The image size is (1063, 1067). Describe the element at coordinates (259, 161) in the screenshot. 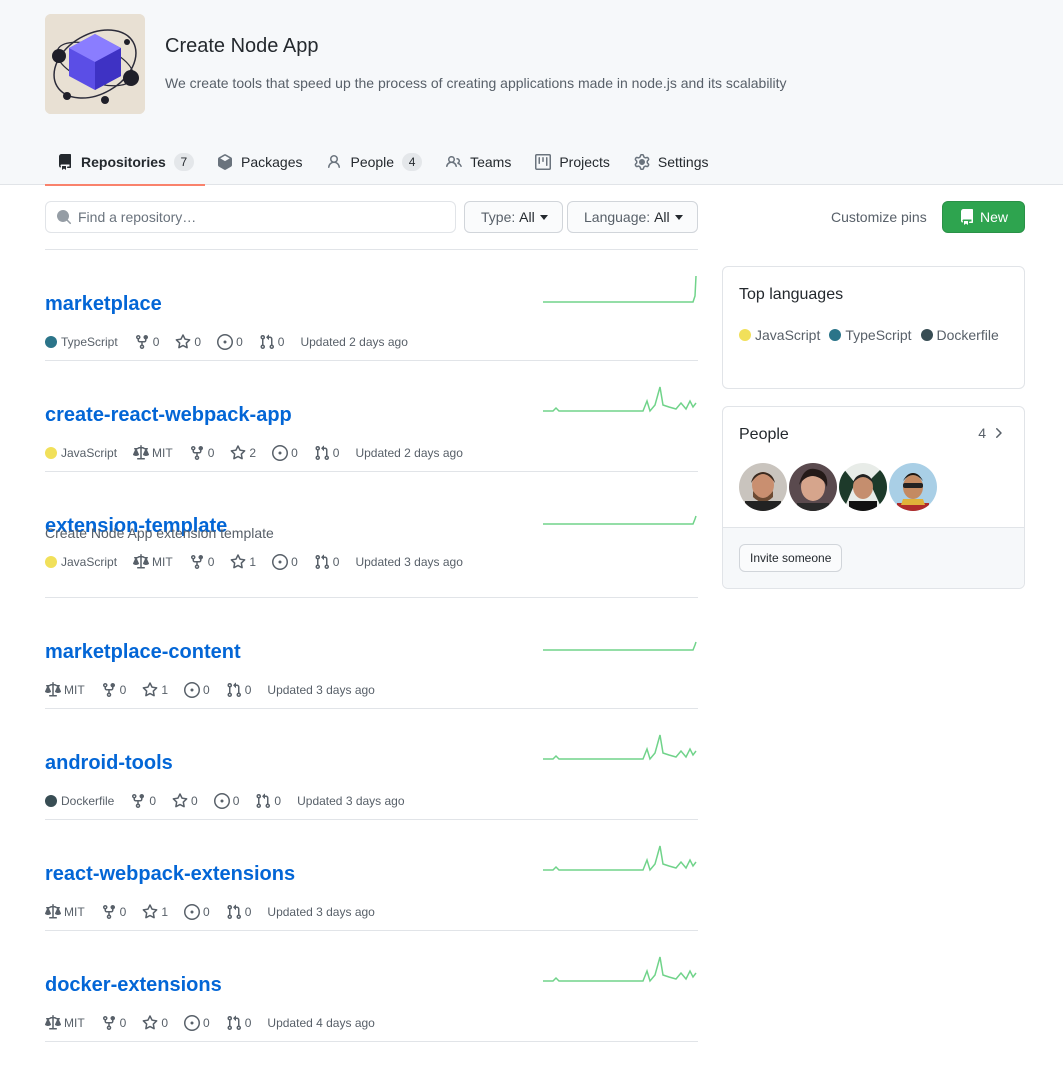

I see `tab-packages: Packages` at that location.